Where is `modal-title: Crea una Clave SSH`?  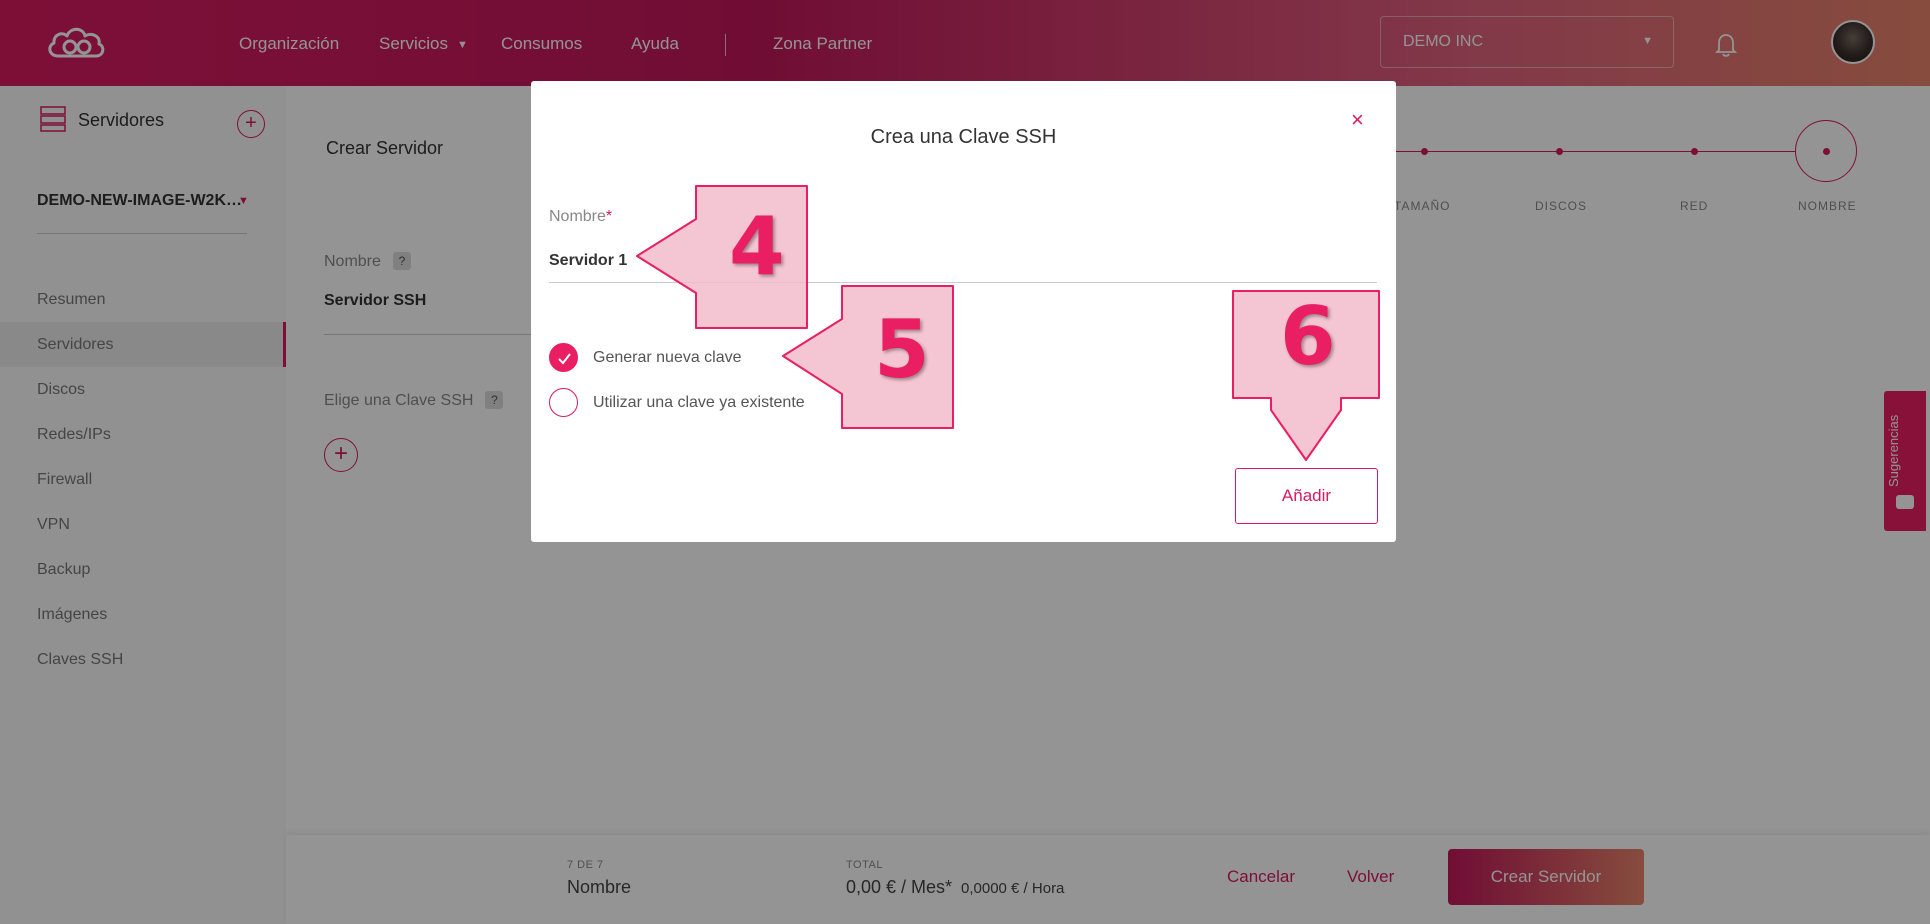 modal-title: Crea una Clave SSH is located at coordinates (963, 137).